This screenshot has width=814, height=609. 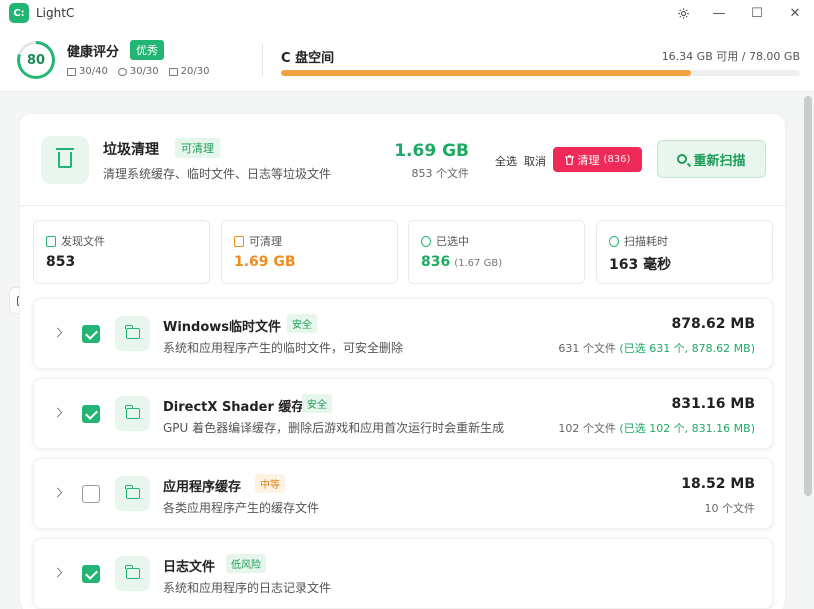 I want to click on stat-value-text: 836, so click(x=436, y=262).